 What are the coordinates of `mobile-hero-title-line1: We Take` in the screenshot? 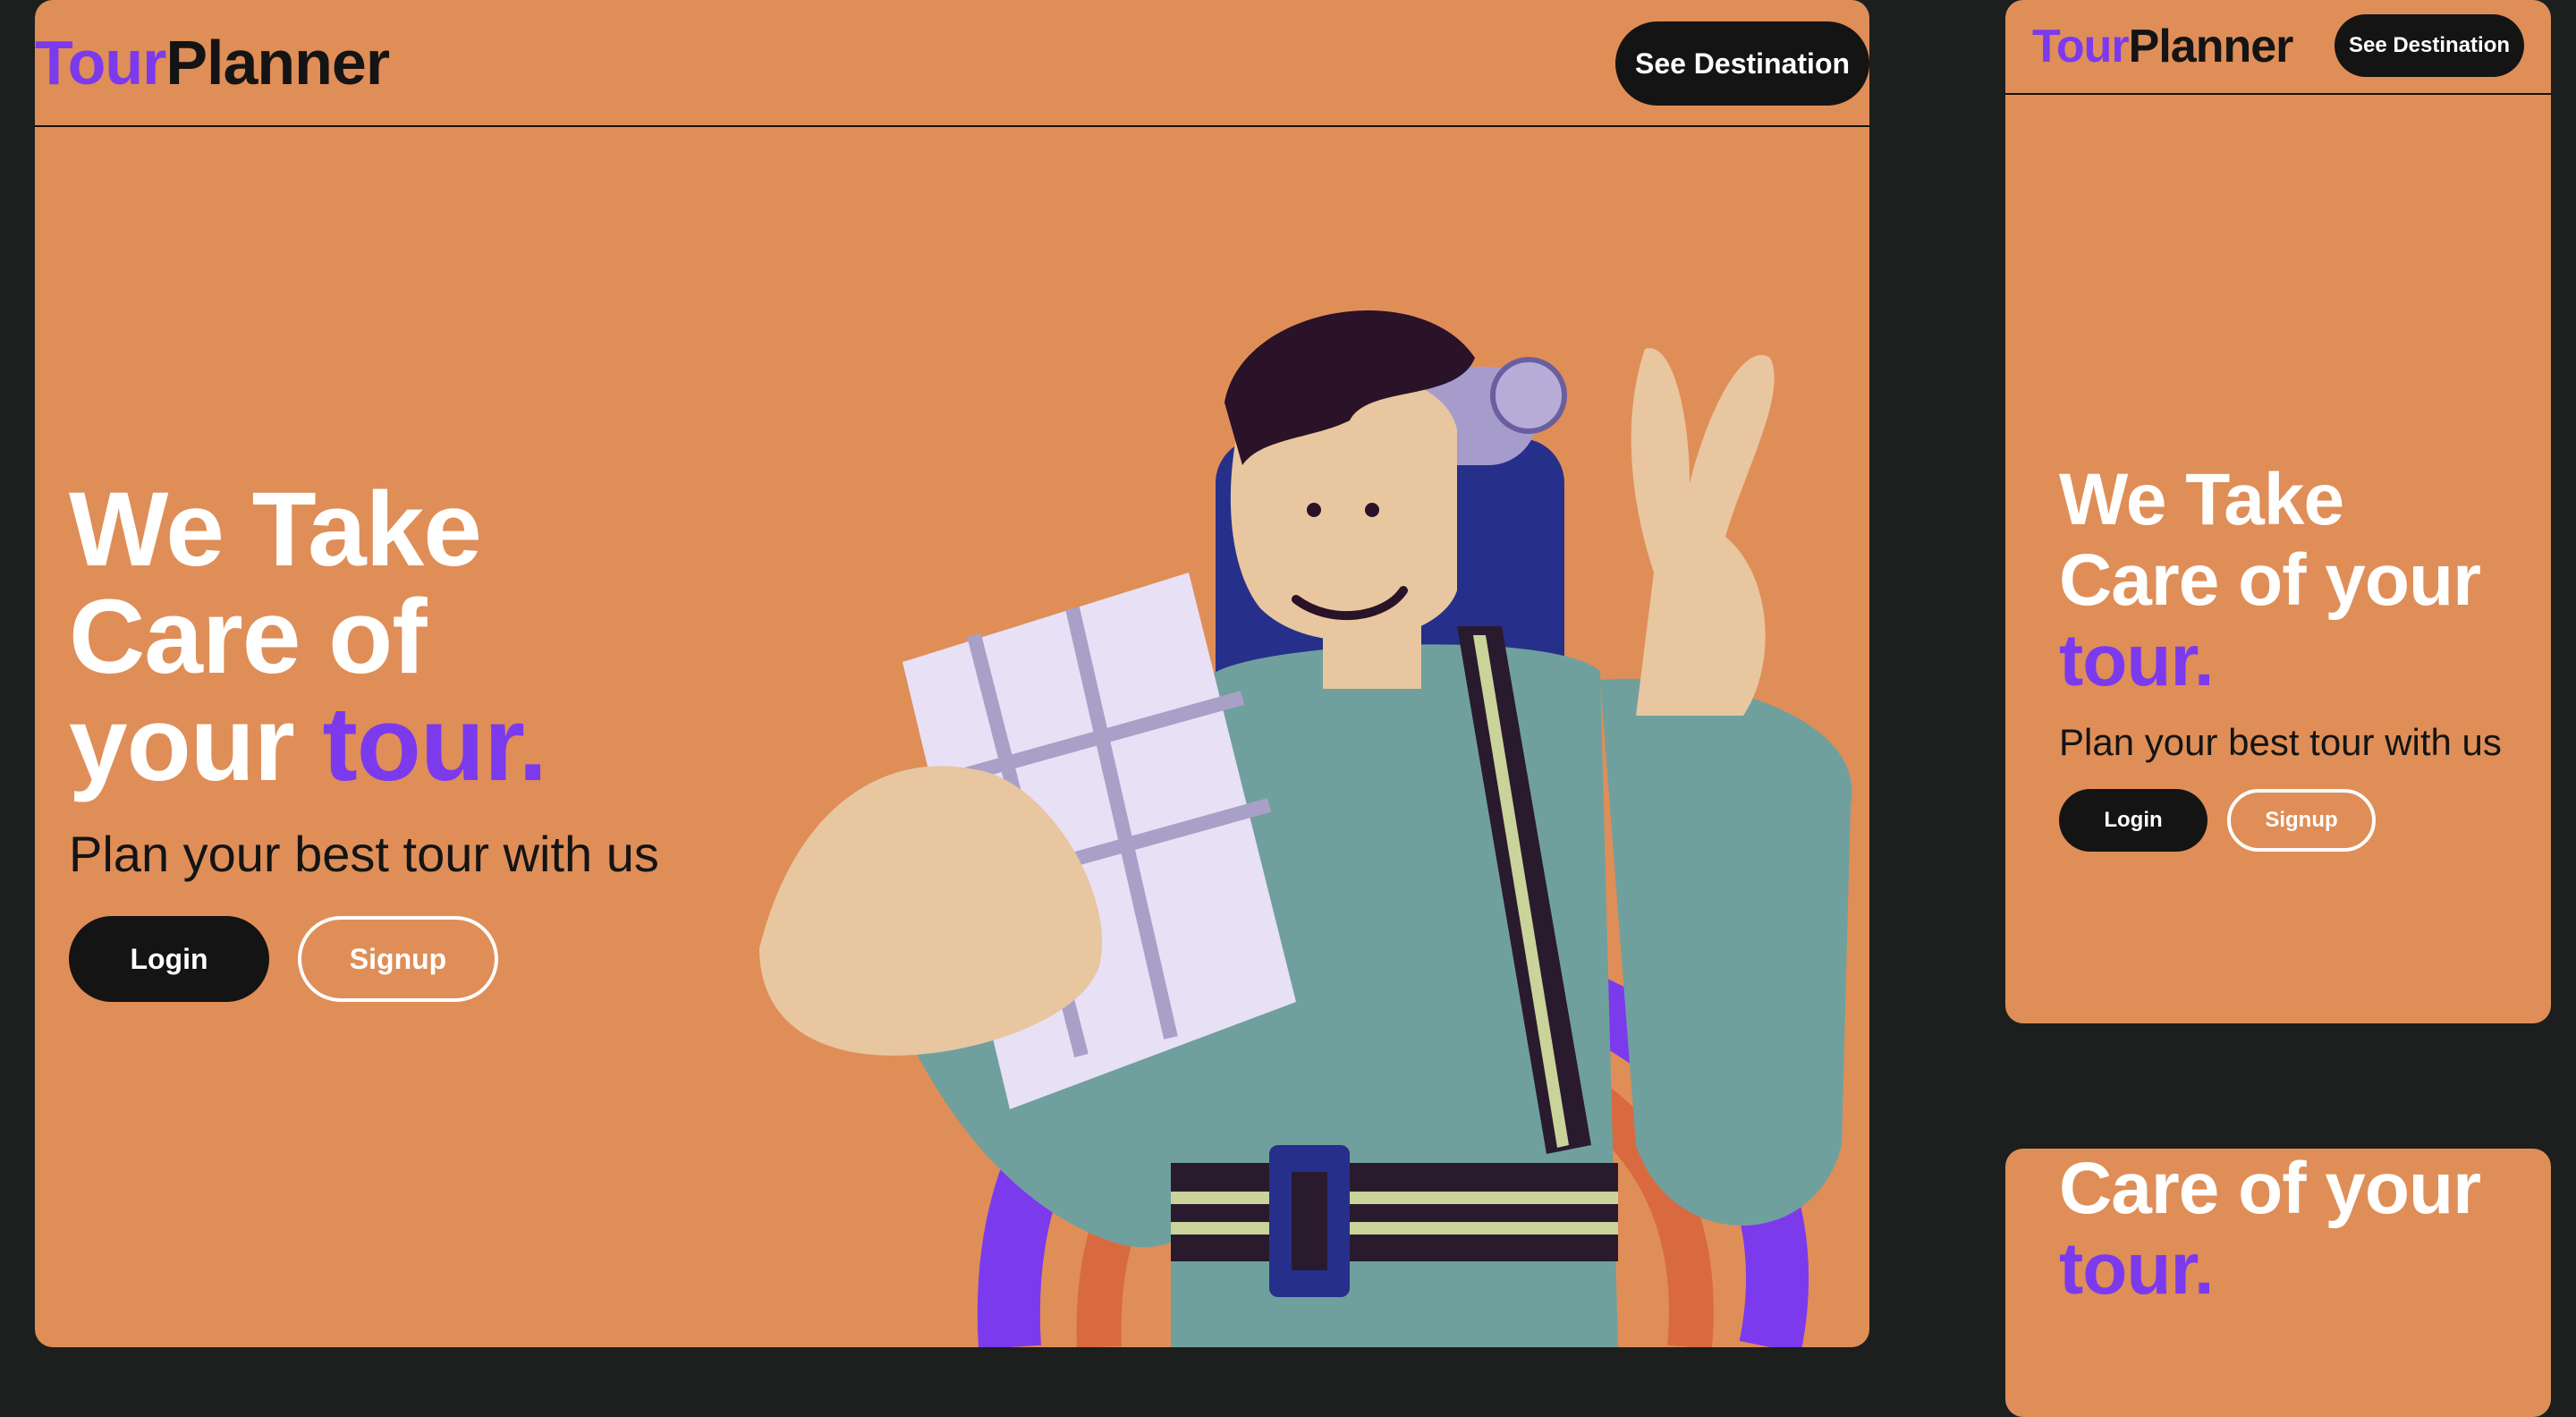 It's located at (2201, 499).